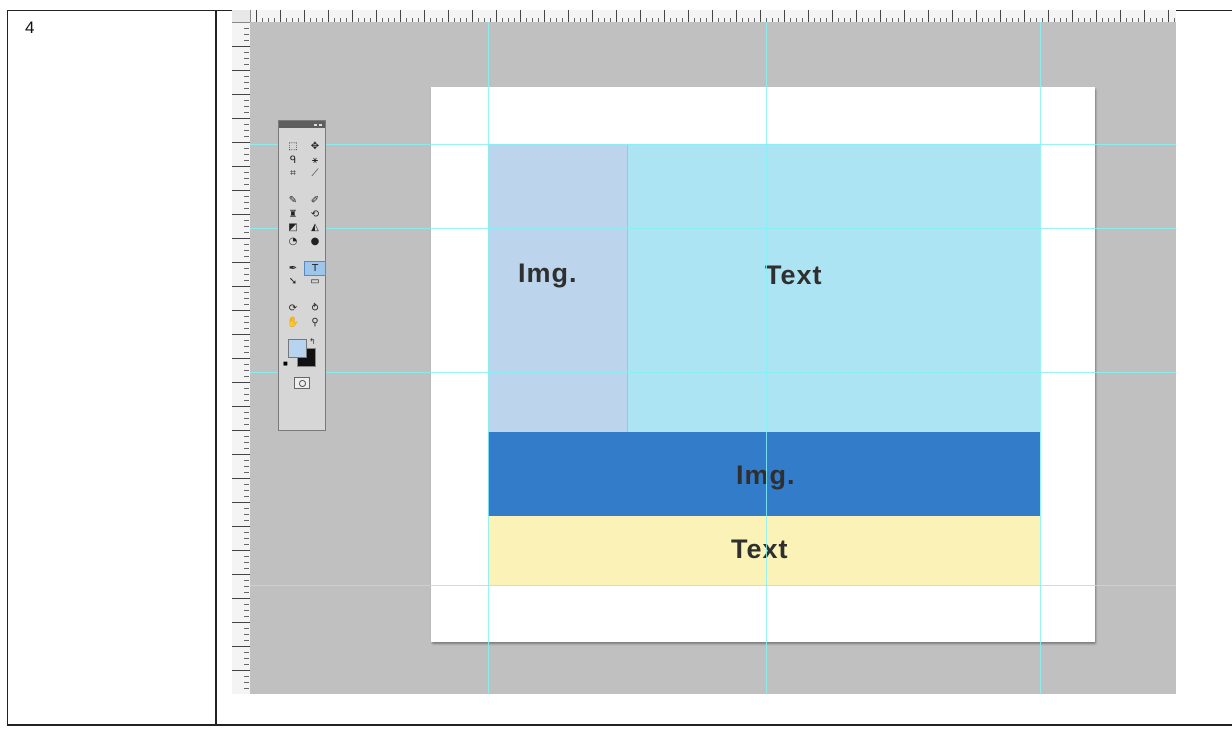 This screenshot has width=1232, height=729. I want to click on ruler-origin, so click(241, 16).